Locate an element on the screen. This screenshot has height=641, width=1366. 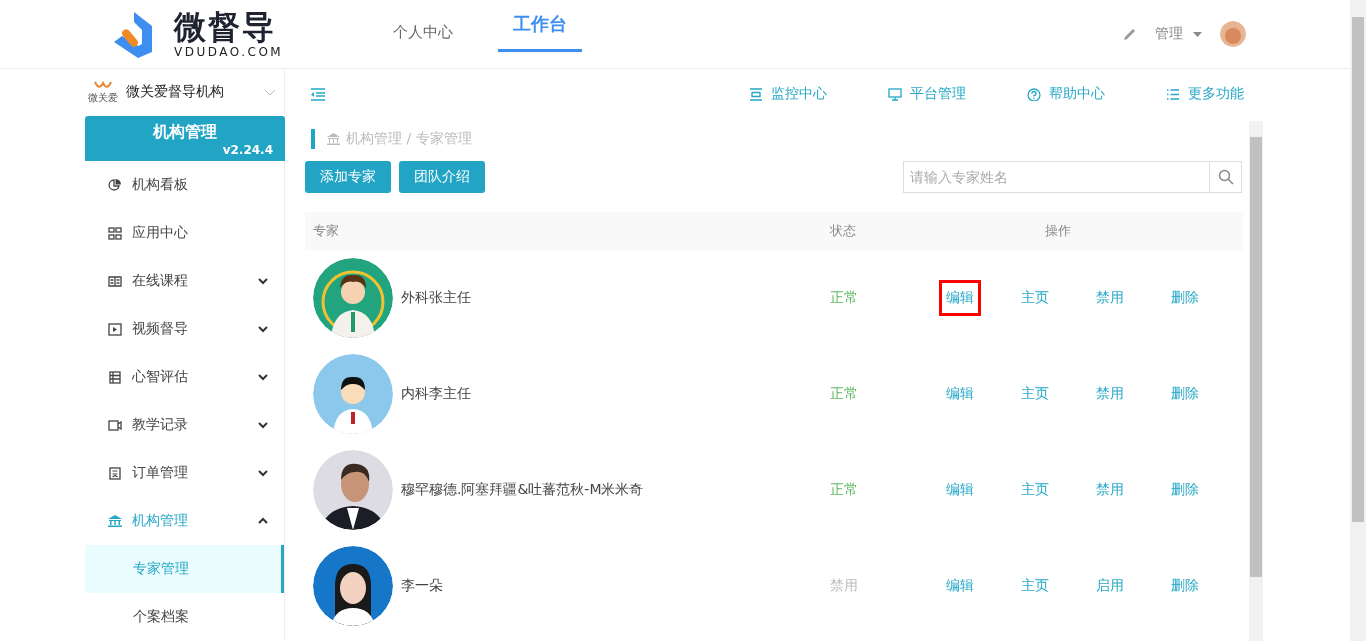
pencil-icon is located at coordinates (1130, 34).